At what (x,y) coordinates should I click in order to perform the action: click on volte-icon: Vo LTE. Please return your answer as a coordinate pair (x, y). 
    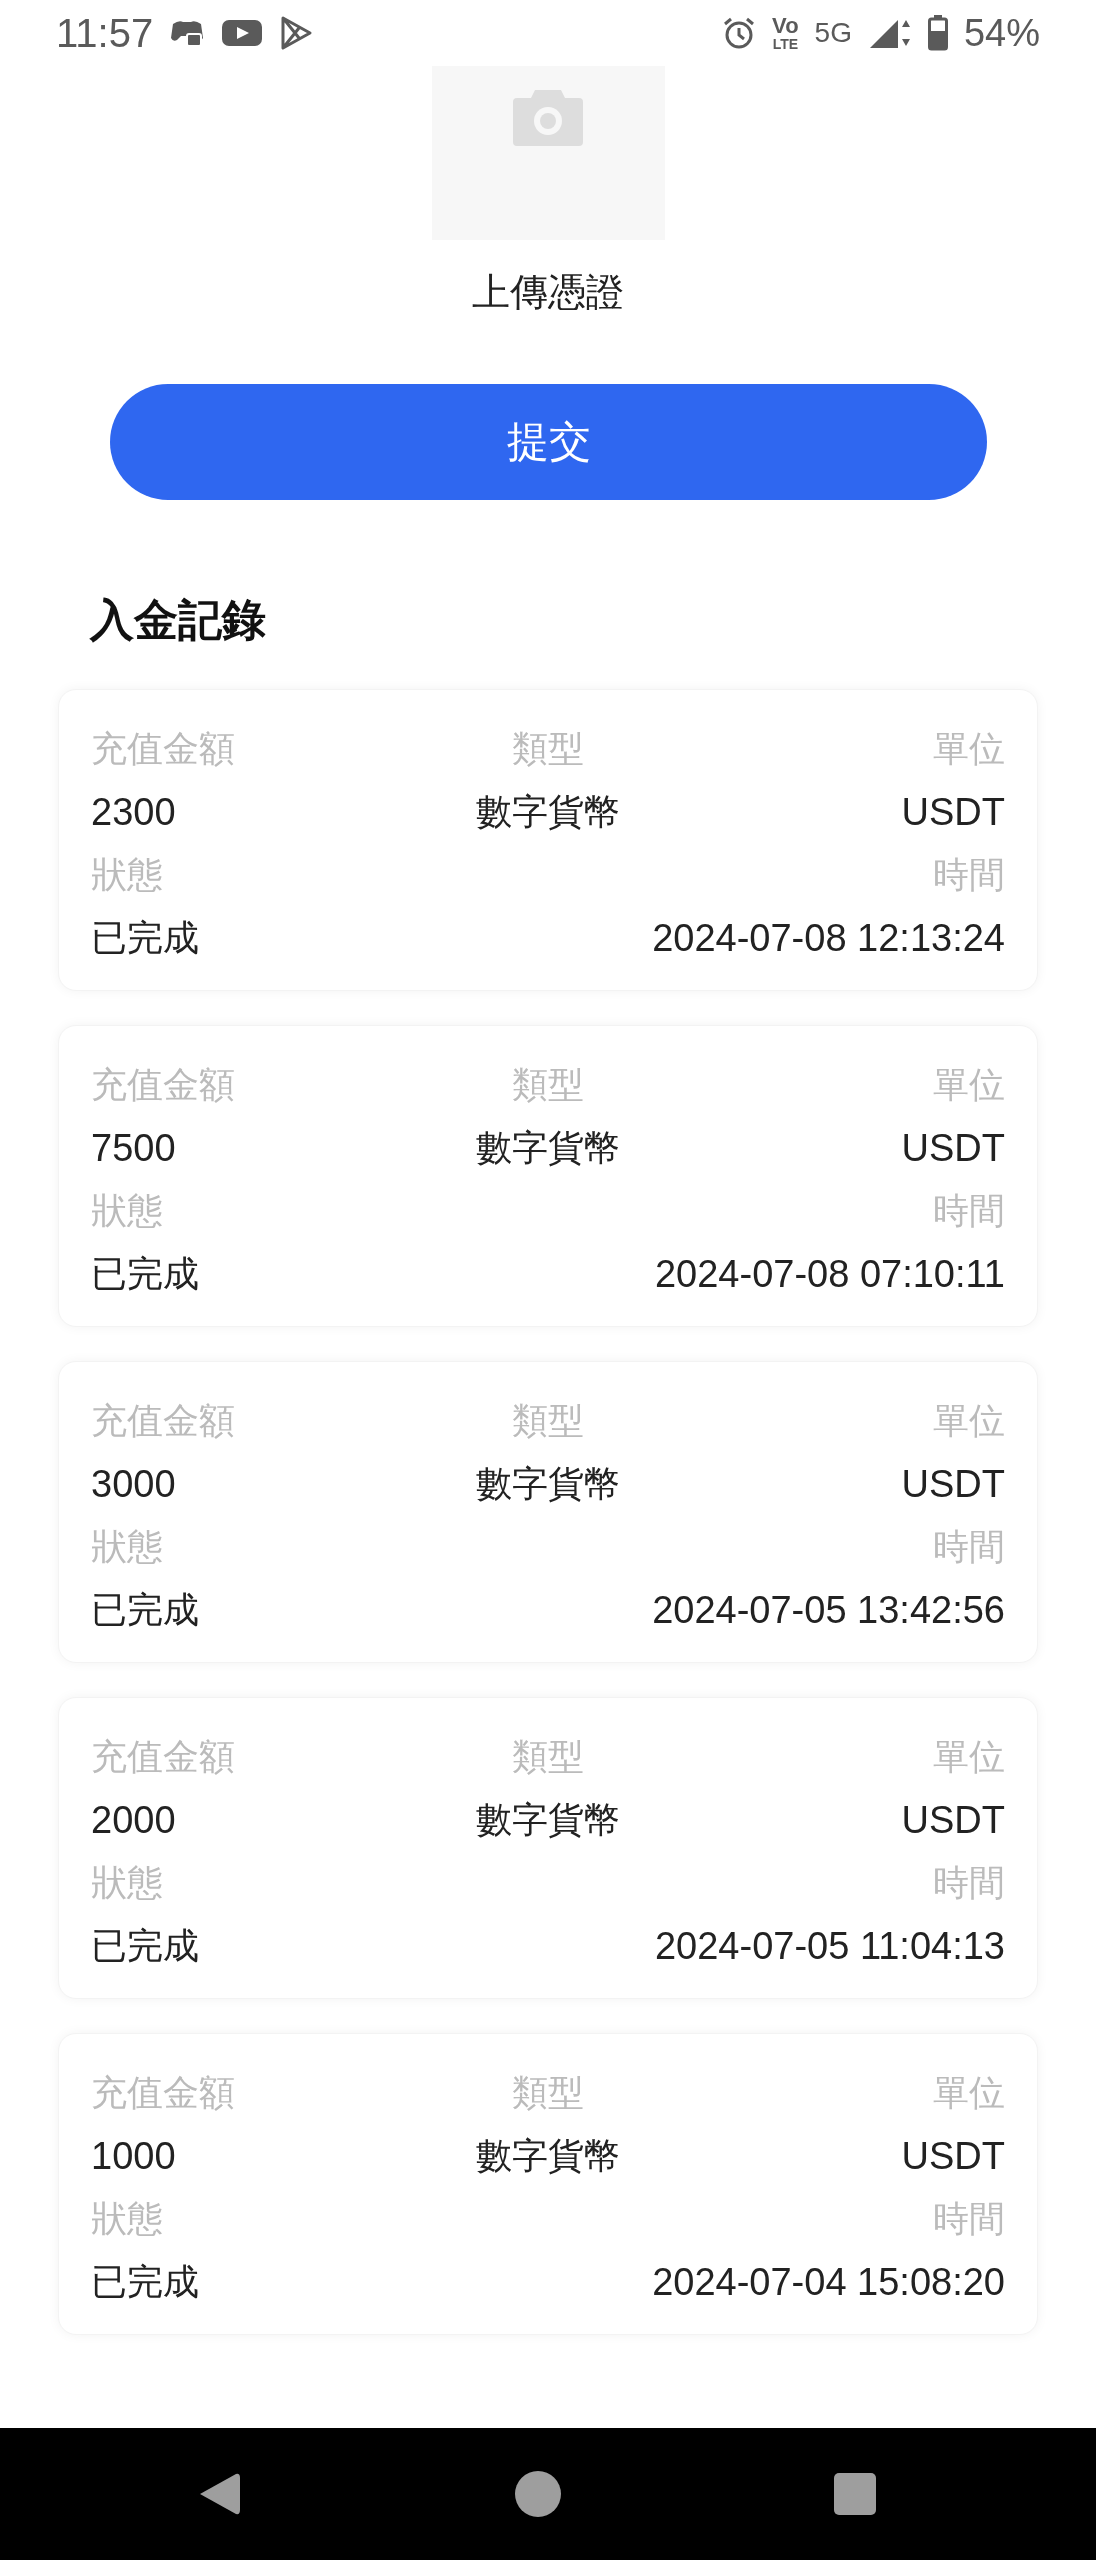
    Looking at the image, I should click on (785, 33).